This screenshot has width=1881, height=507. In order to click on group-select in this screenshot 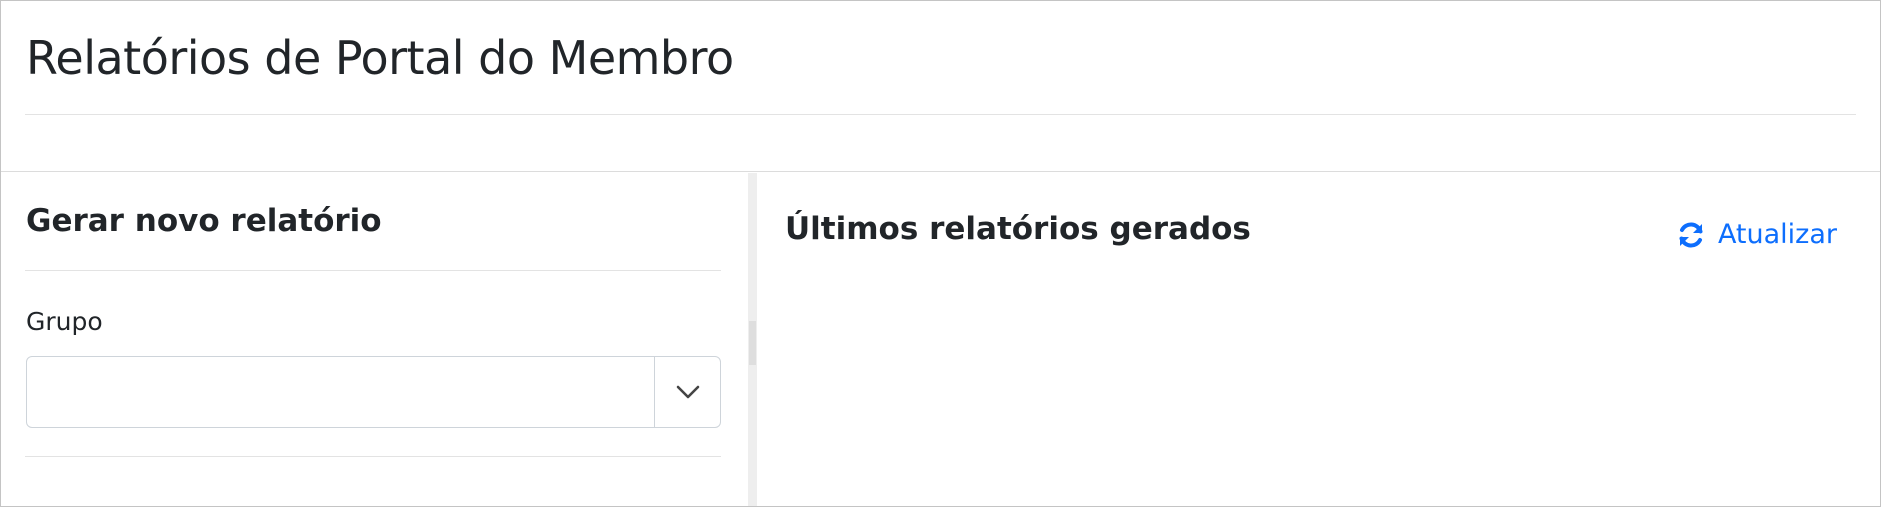, I will do `click(373, 392)`.